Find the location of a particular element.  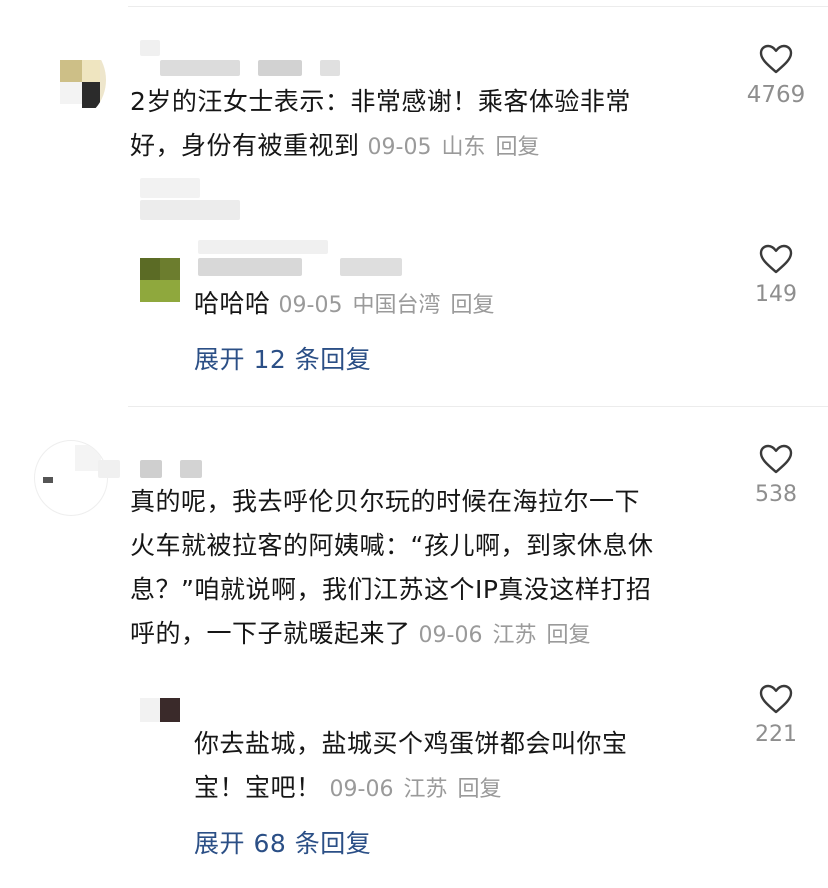

reply-location: 江苏 is located at coordinates (425, 789).